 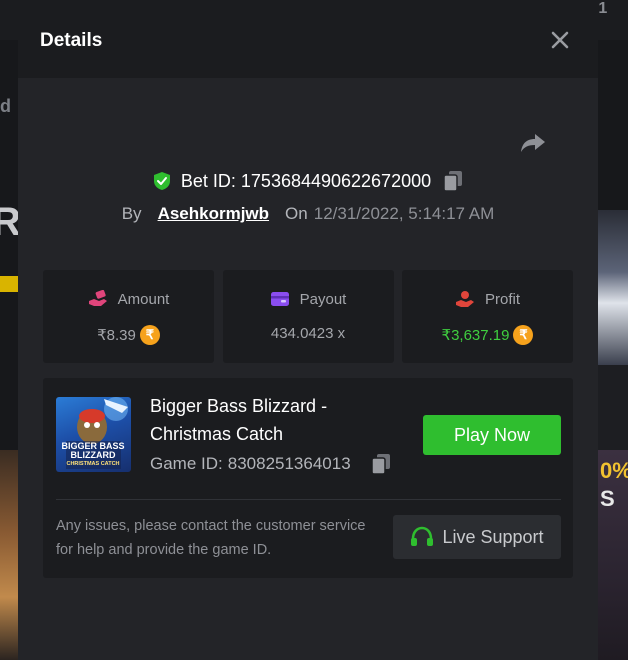 What do you see at coordinates (613, 407) in the screenshot?
I see `background-panel` at bounding box center [613, 407].